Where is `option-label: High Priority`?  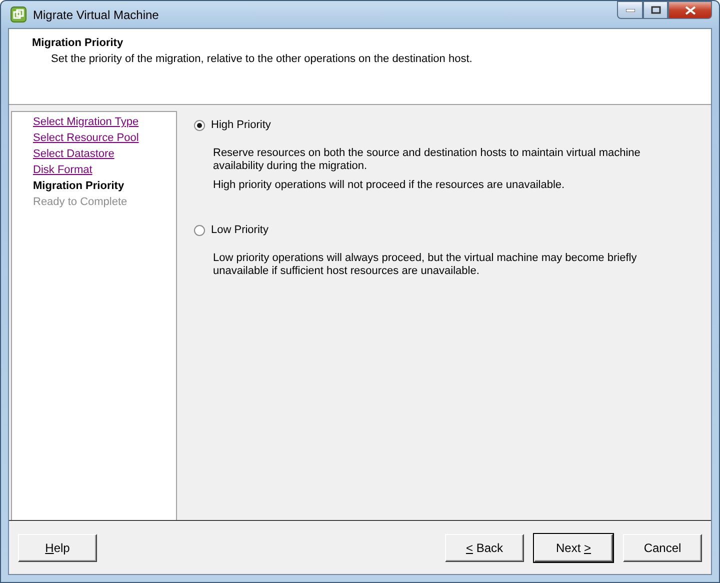
option-label: High Priority is located at coordinates (241, 125).